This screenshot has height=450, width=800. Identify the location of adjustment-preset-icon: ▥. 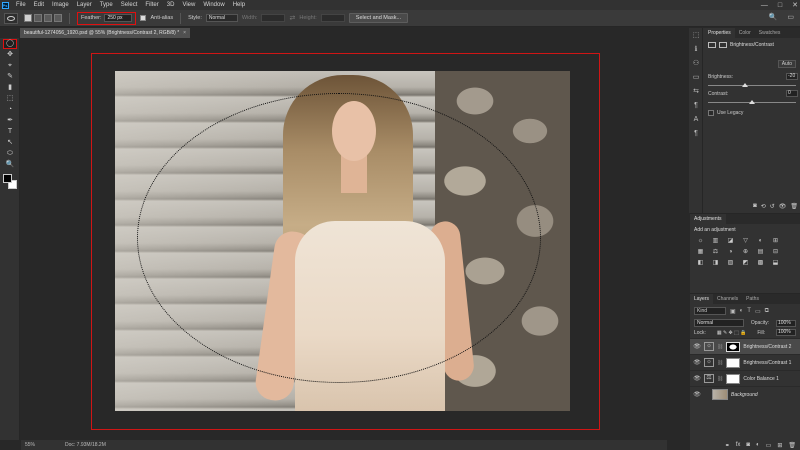
(715, 241).